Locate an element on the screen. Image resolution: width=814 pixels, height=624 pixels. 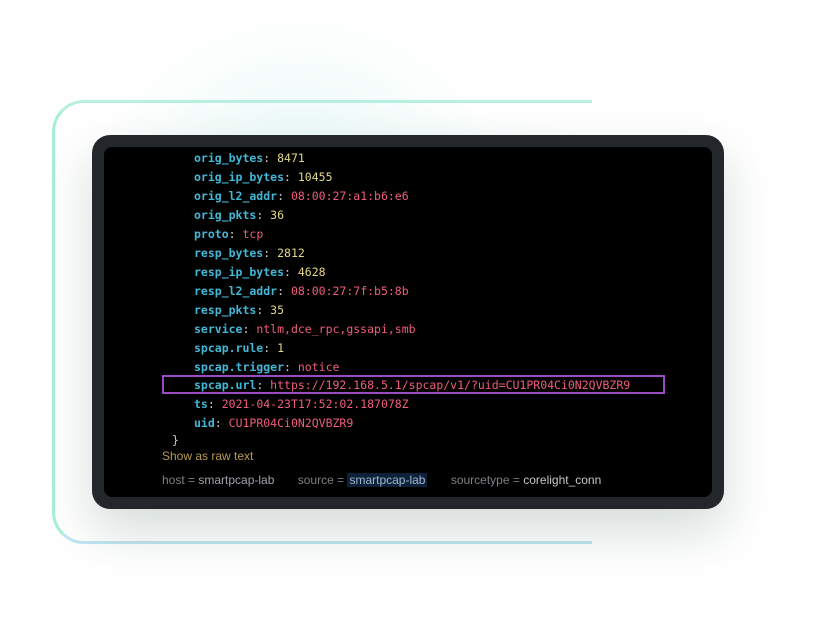
field-value: 36 is located at coordinates (277, 215).